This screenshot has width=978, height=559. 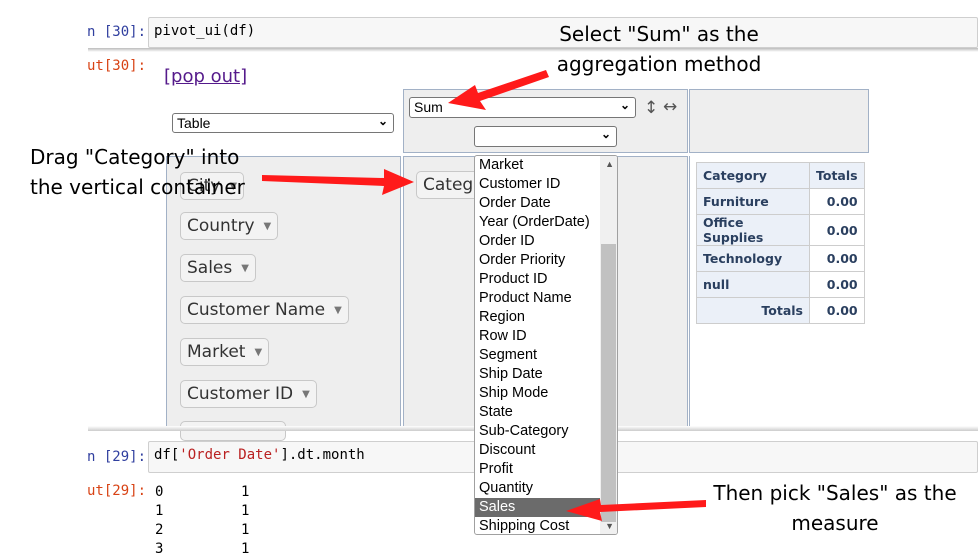 I want to click on arrow-to-sales, so click(x=636, y=510).